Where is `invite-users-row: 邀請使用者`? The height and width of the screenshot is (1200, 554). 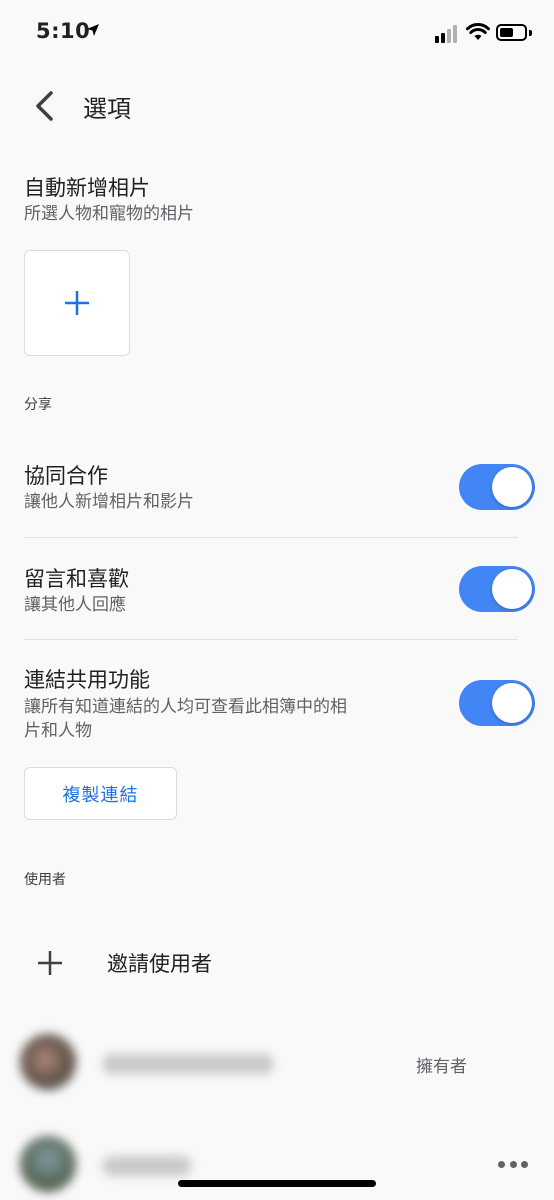
invite-users-row: 邀請使用者 is located at coordinates (277, 962).